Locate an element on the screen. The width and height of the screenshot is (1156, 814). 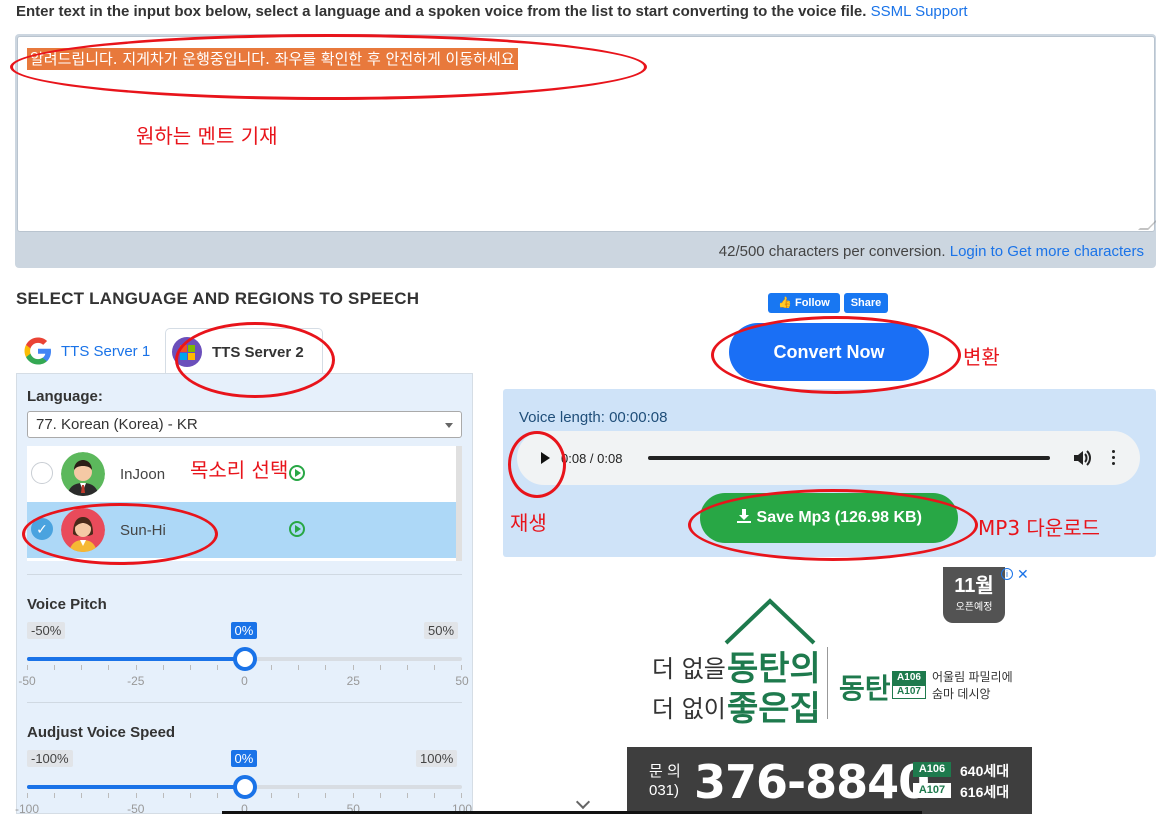
annotation-ellipse-save is located at coordinates (833, 525).